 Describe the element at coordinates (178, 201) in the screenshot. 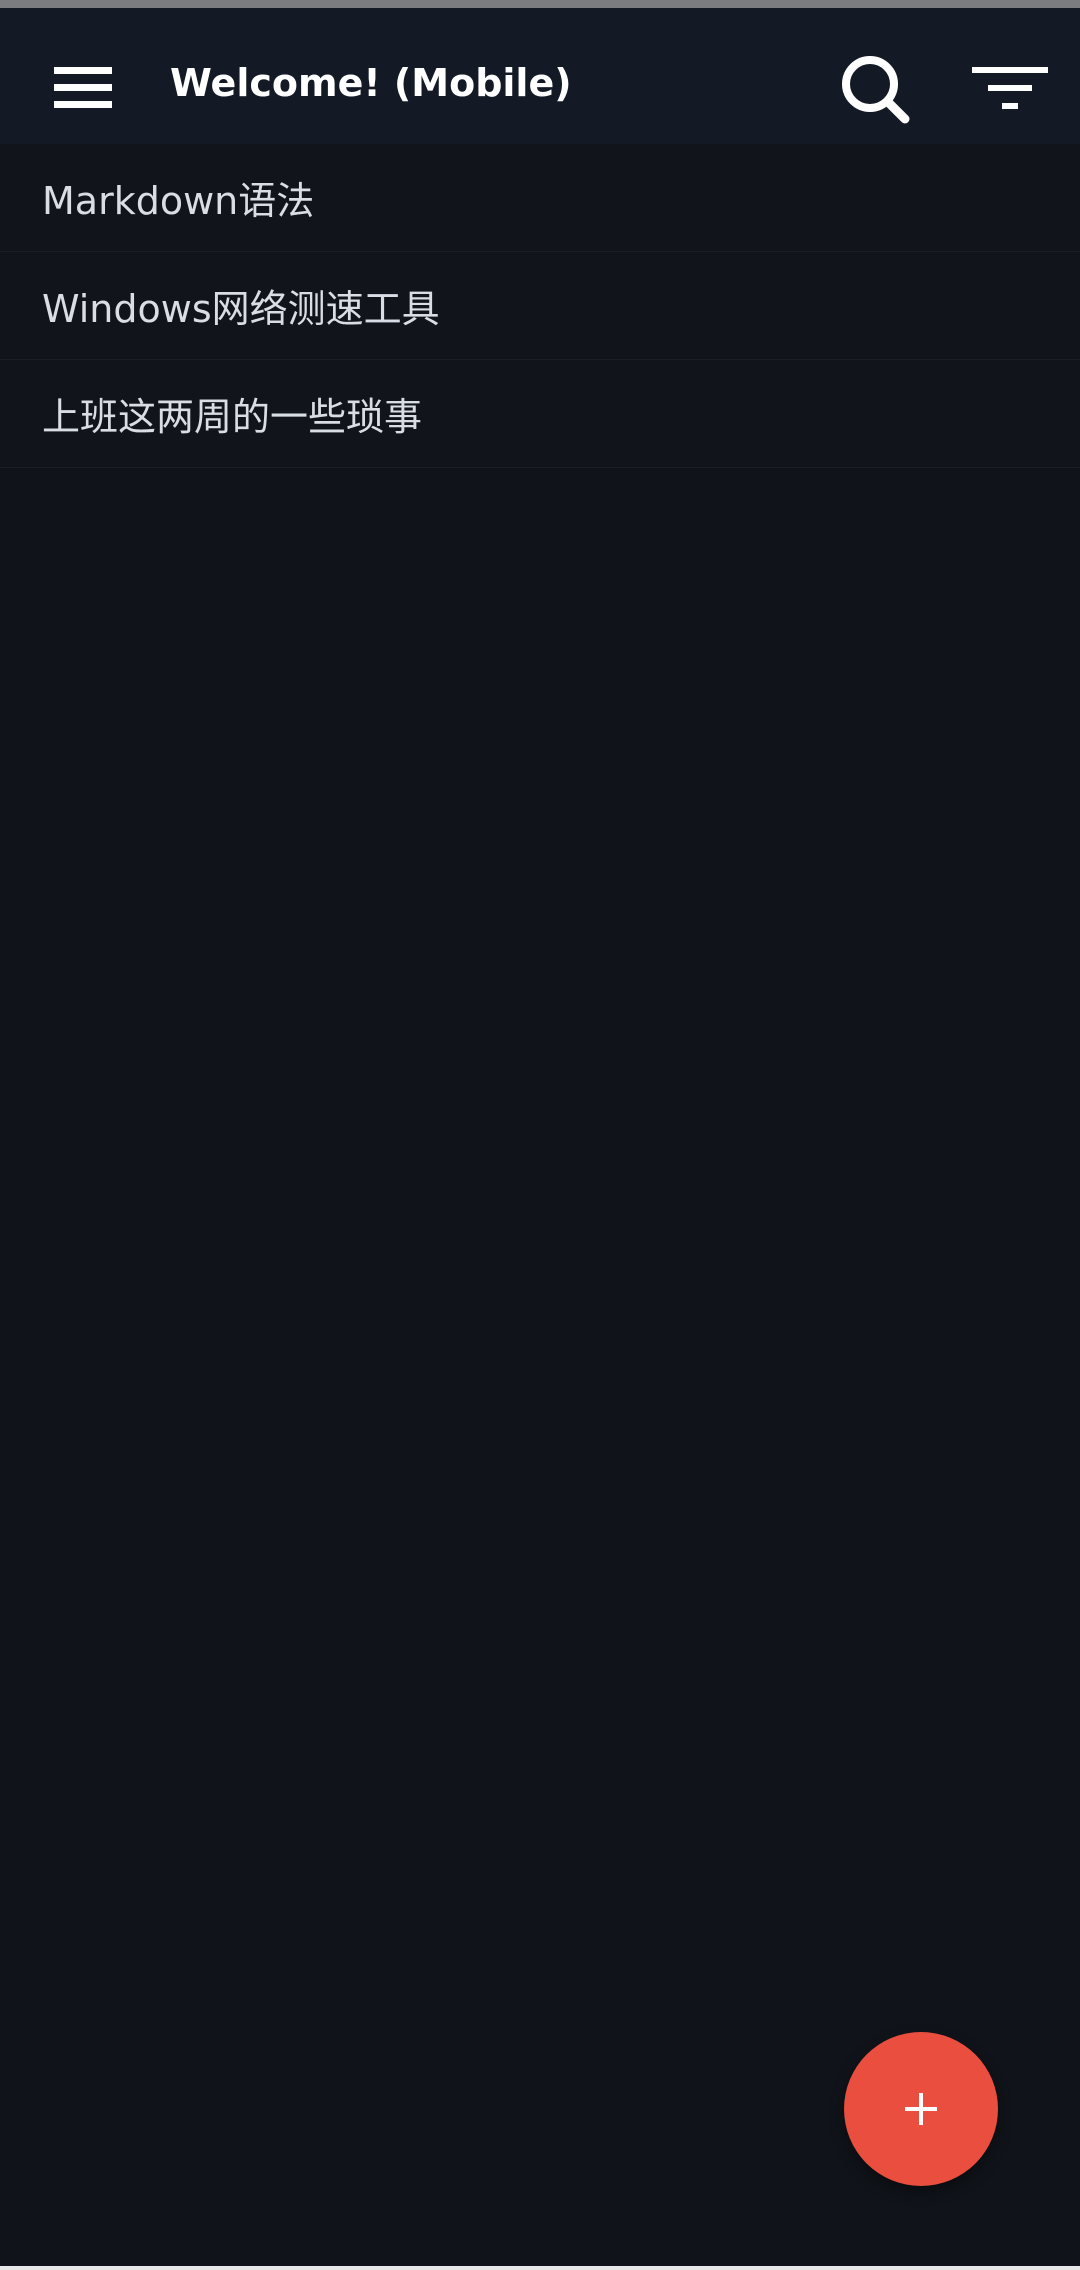

I see `note-title: Markdown语法` at that location.